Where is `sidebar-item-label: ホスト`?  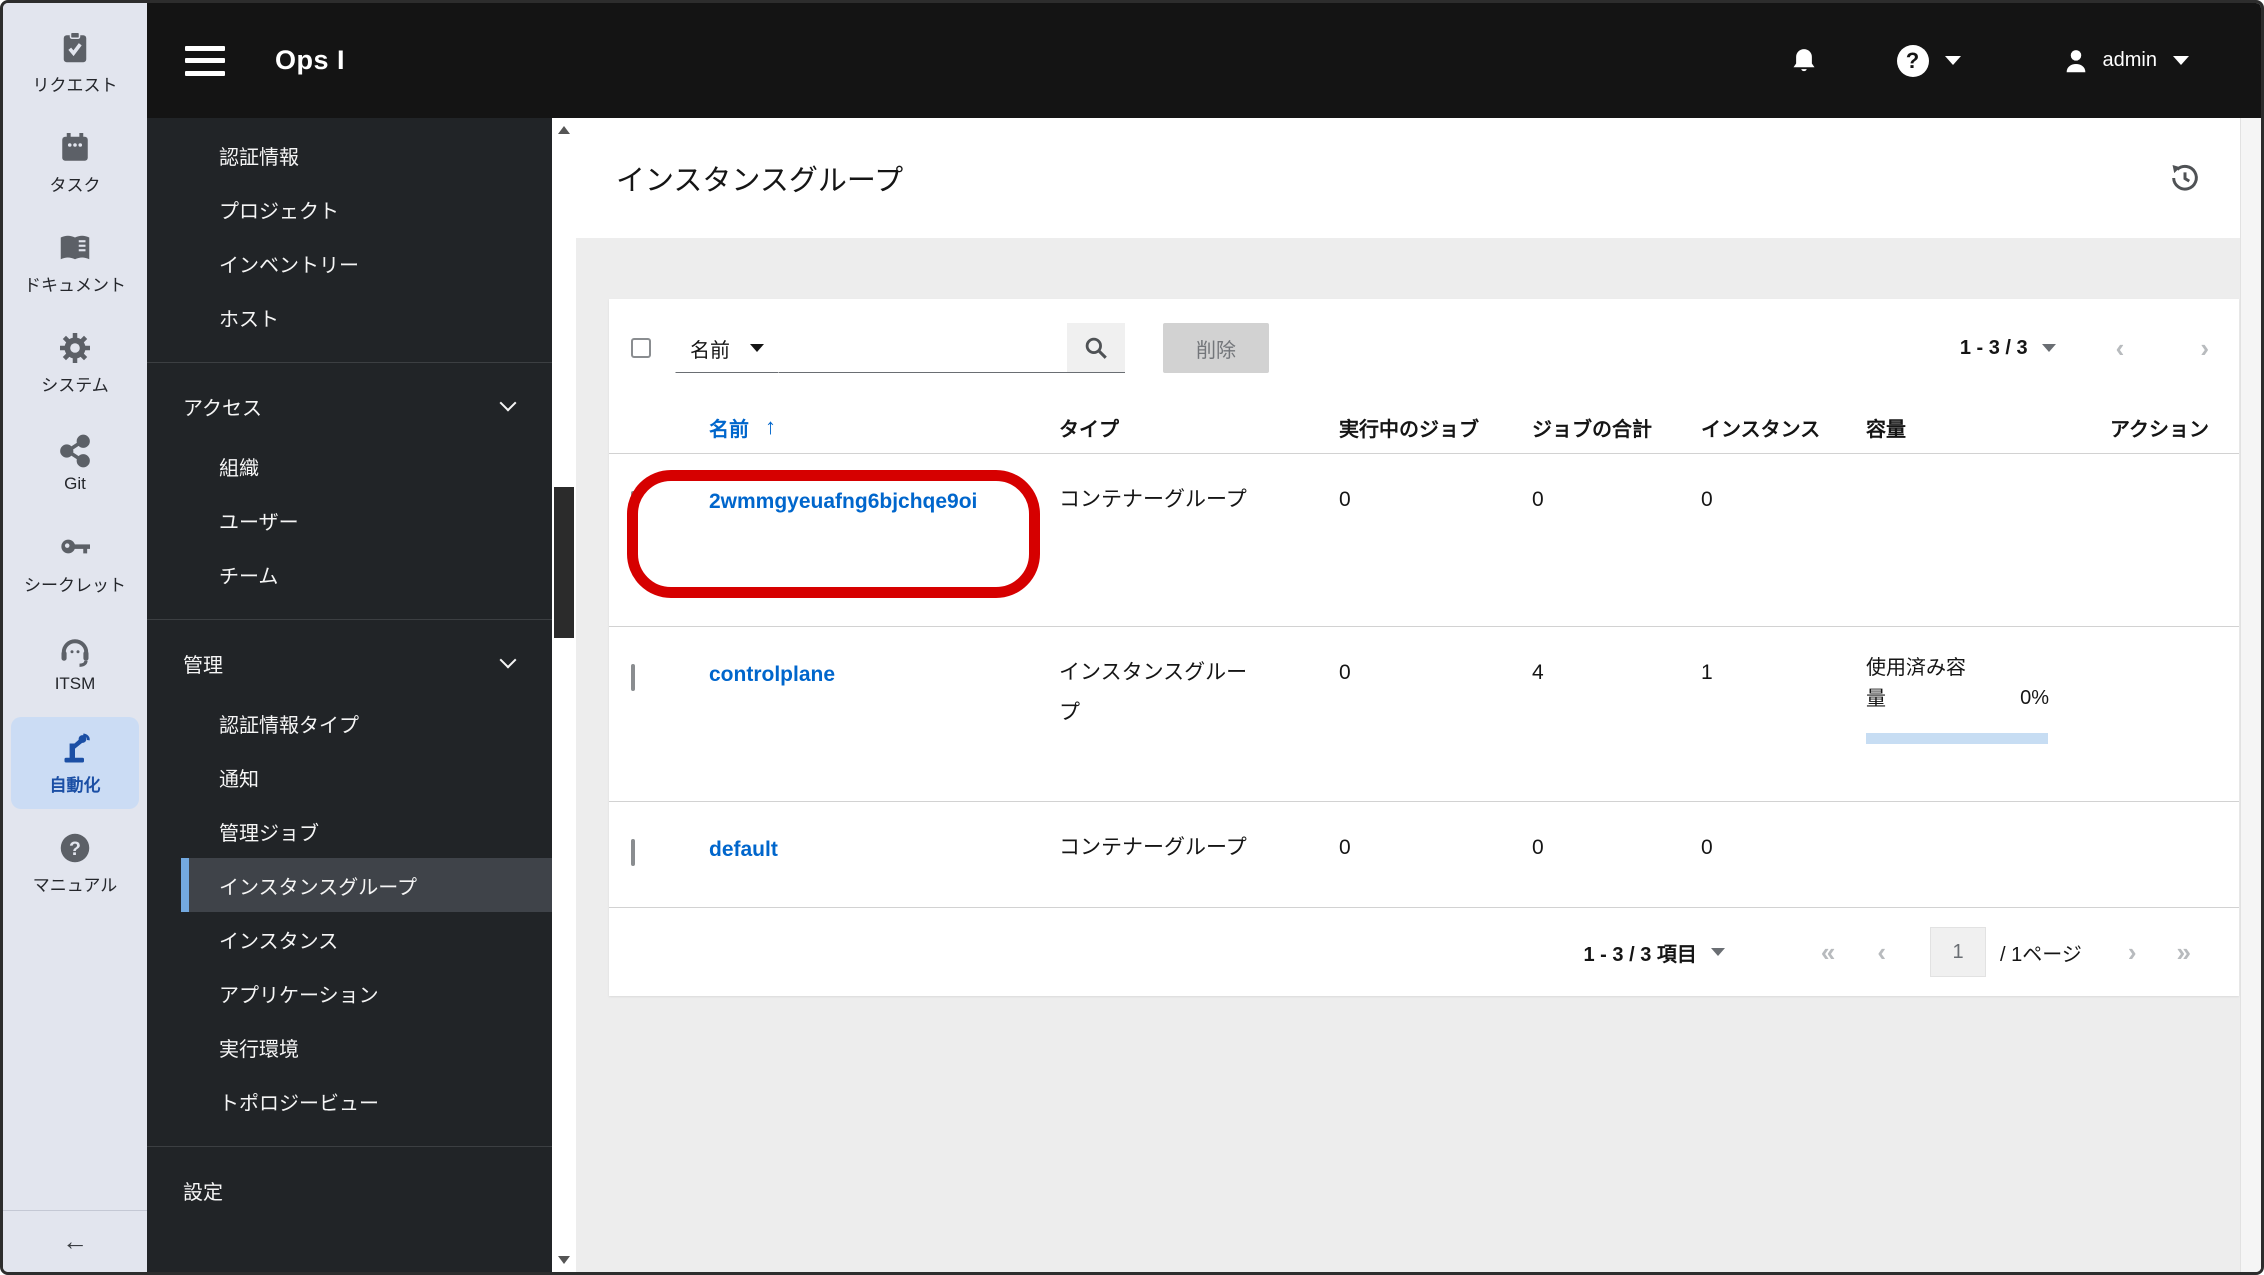 sidebar-item-label: ホスト is located at coordinates (249, 319).